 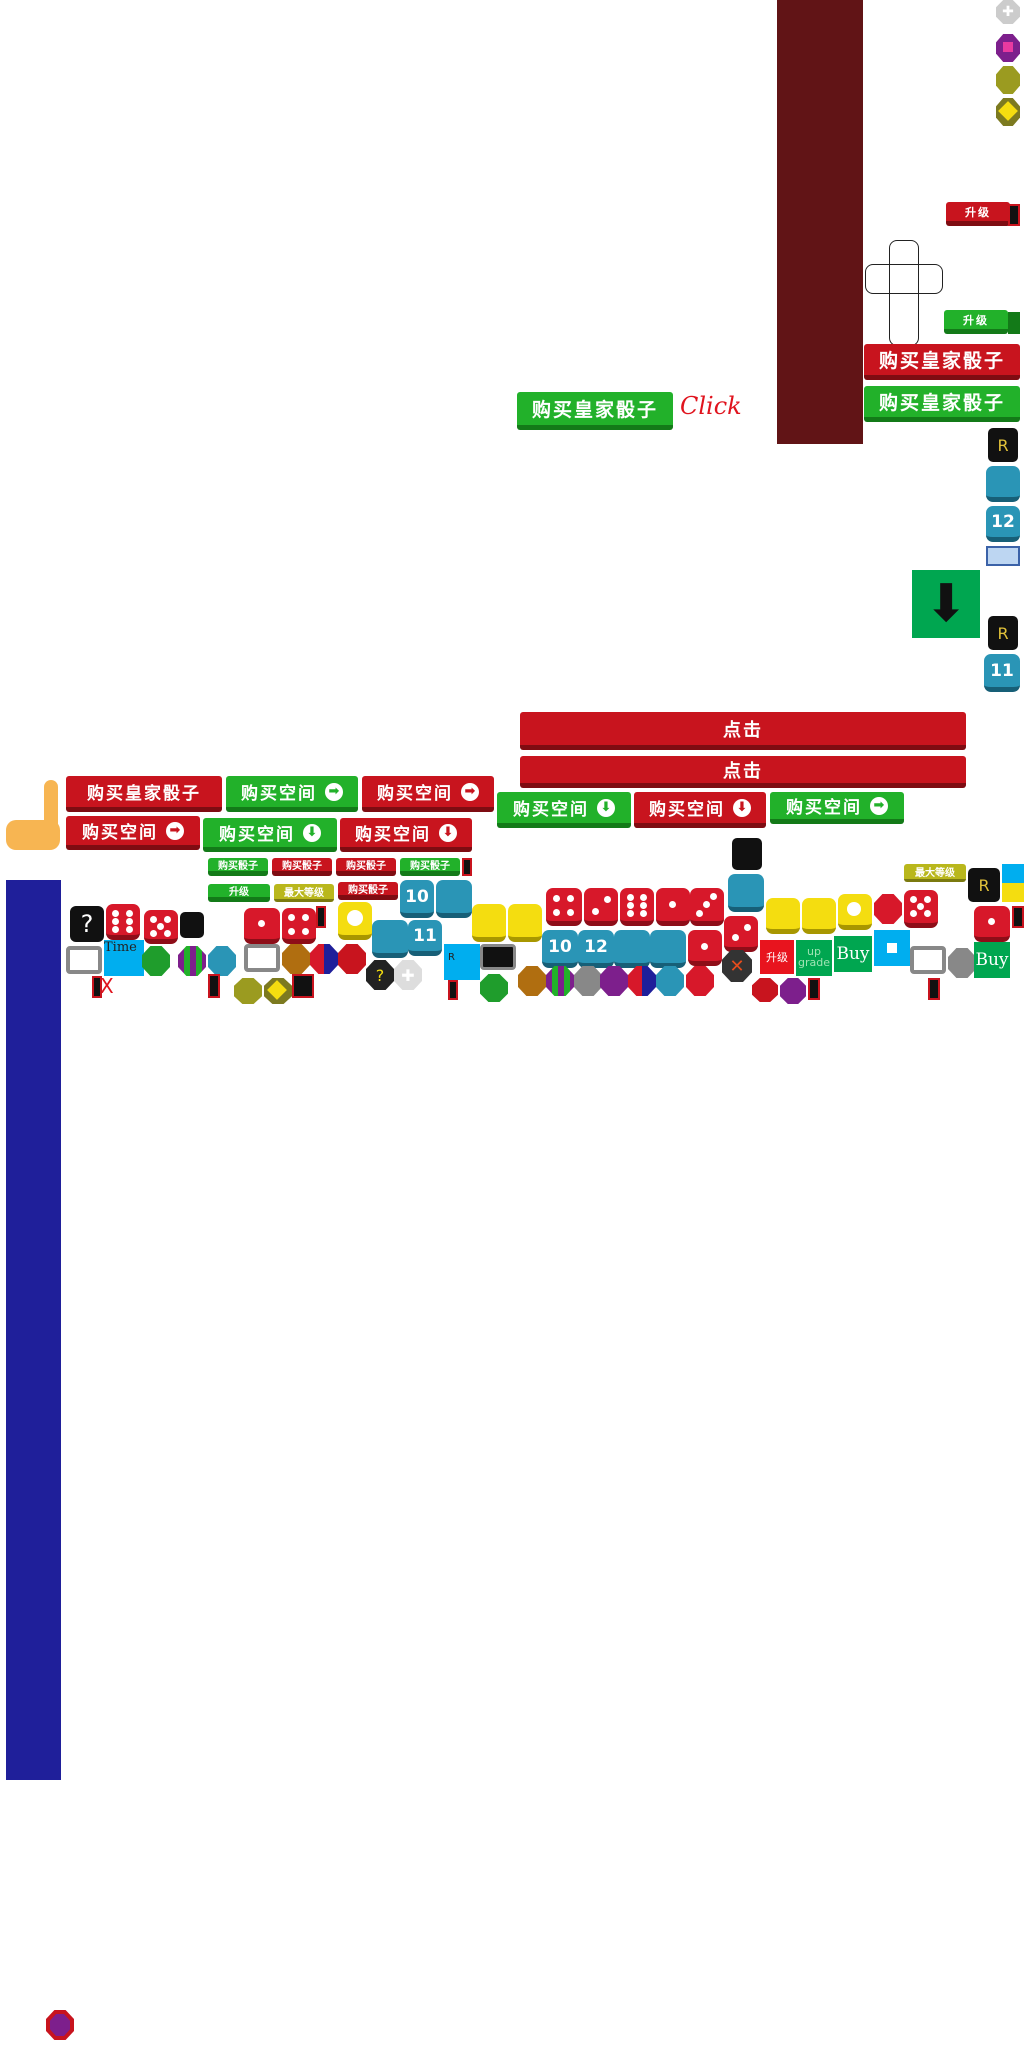 What do you see at coordinates (853, 954) in the screenshot?
I see `buy-green-tile: Buy` at bounding box center [853, 954].